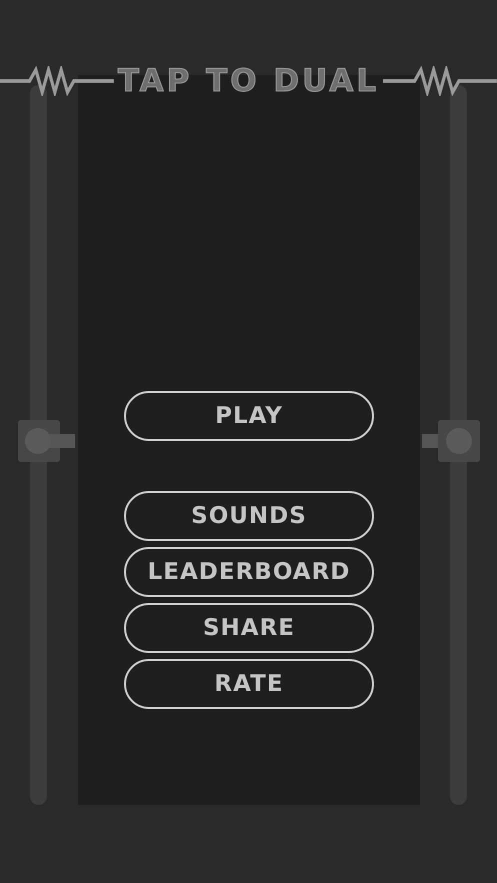 The height and width of the screenshot is (883, 497). What do you see at coordinates (249, 628) in the screenshot?
I see `menu-button: SHARE` at bounding box center [249, 628].